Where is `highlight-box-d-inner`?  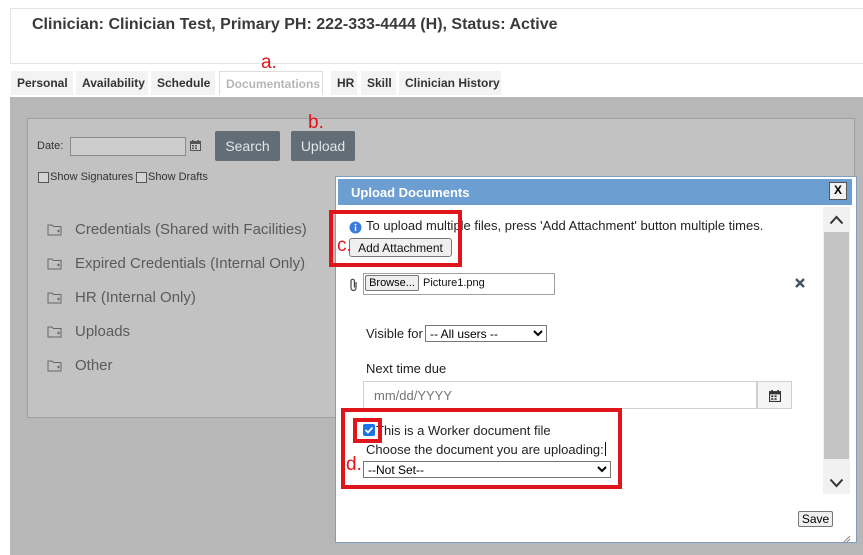 highlight-box-d-inner is located at coordinates (367, 430).